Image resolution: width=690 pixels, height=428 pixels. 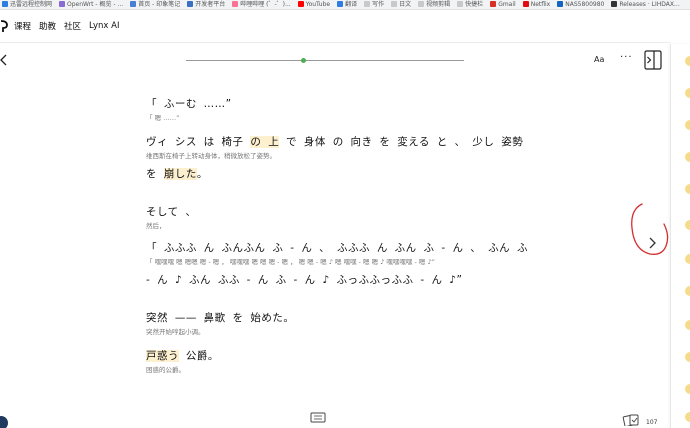 What do you see at coordinates (632, 420) in the screenshot?
I see `flashcards-icon` at bounding box center [632, 420].